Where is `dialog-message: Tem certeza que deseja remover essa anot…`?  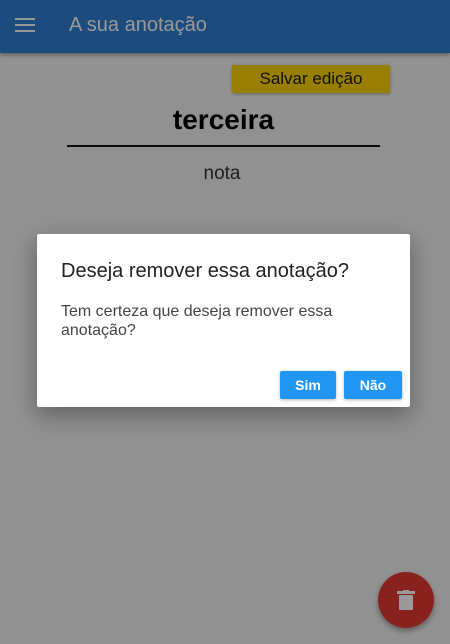 dialog-message: Tem certeza que deseja remover essa anot… is located at coordinates (197, 321).